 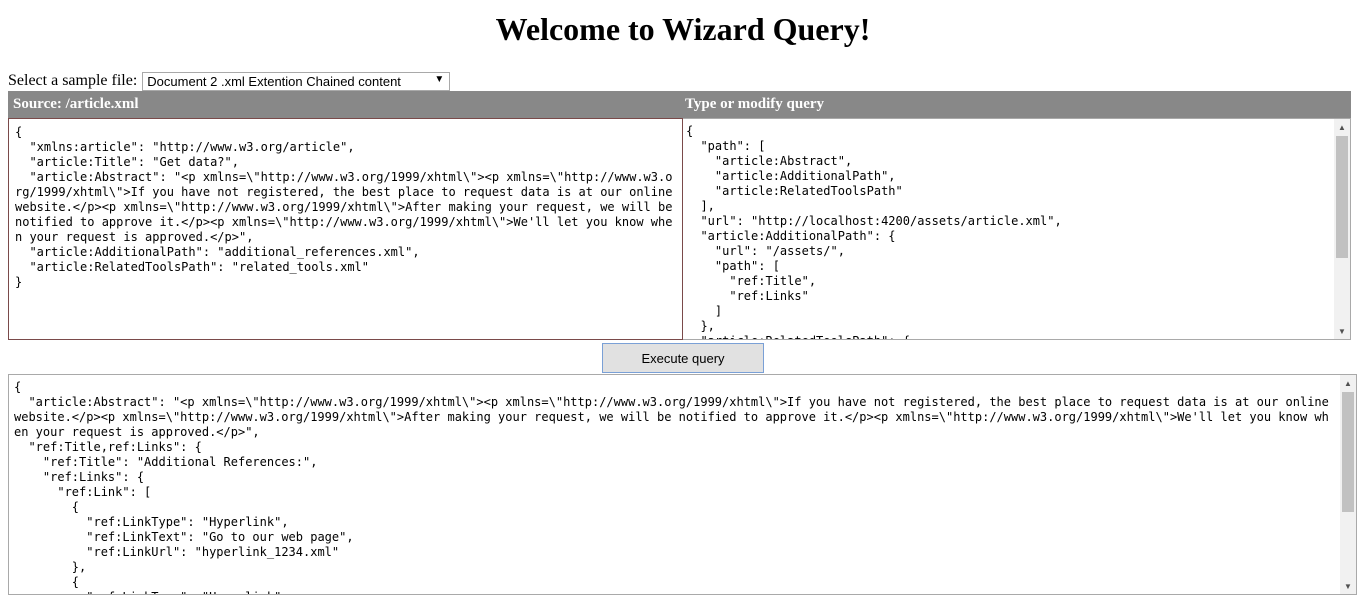 What do you see at coordinates (1342, 197) in the screenshot?
I see `query-scrollbar-thumb` at bounding box center [1342, 197].